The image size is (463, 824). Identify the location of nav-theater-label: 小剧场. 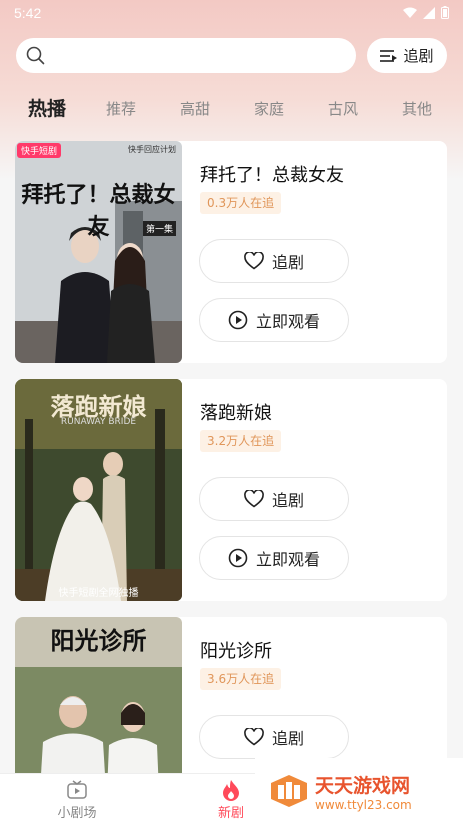
(77, 813).